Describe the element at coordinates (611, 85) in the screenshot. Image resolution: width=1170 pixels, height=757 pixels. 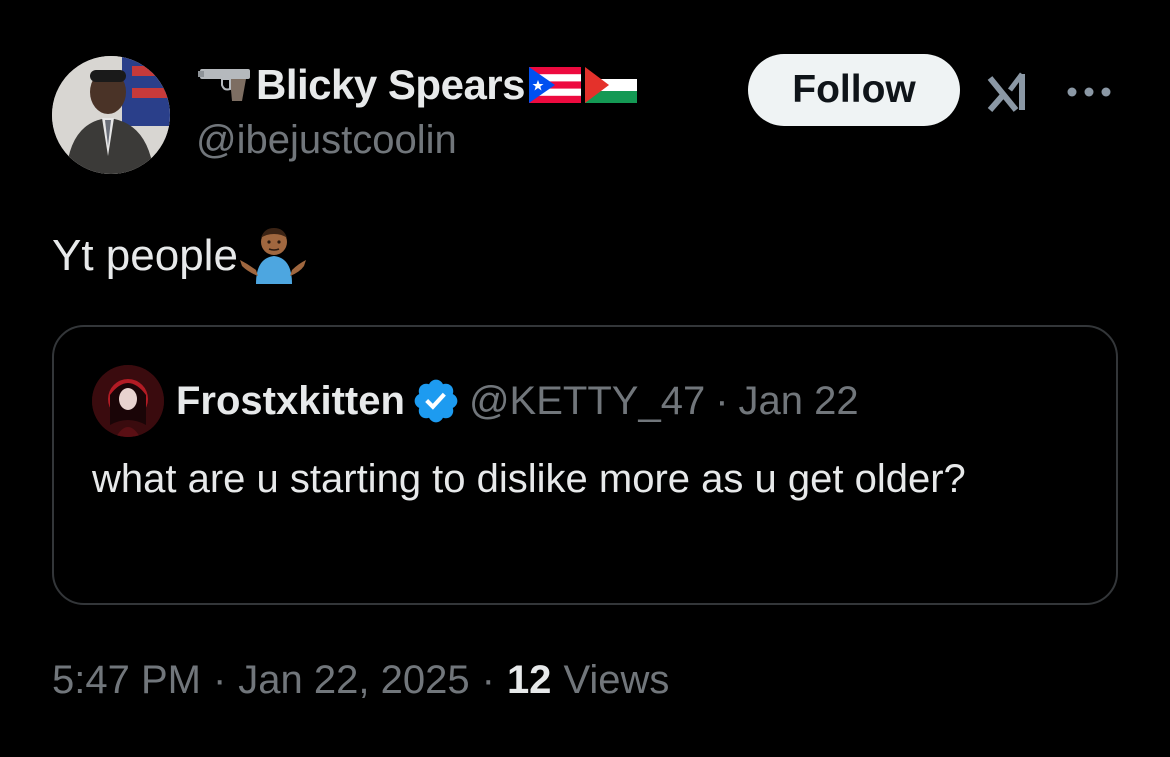
I see `palestine-flag-icon` at that location.